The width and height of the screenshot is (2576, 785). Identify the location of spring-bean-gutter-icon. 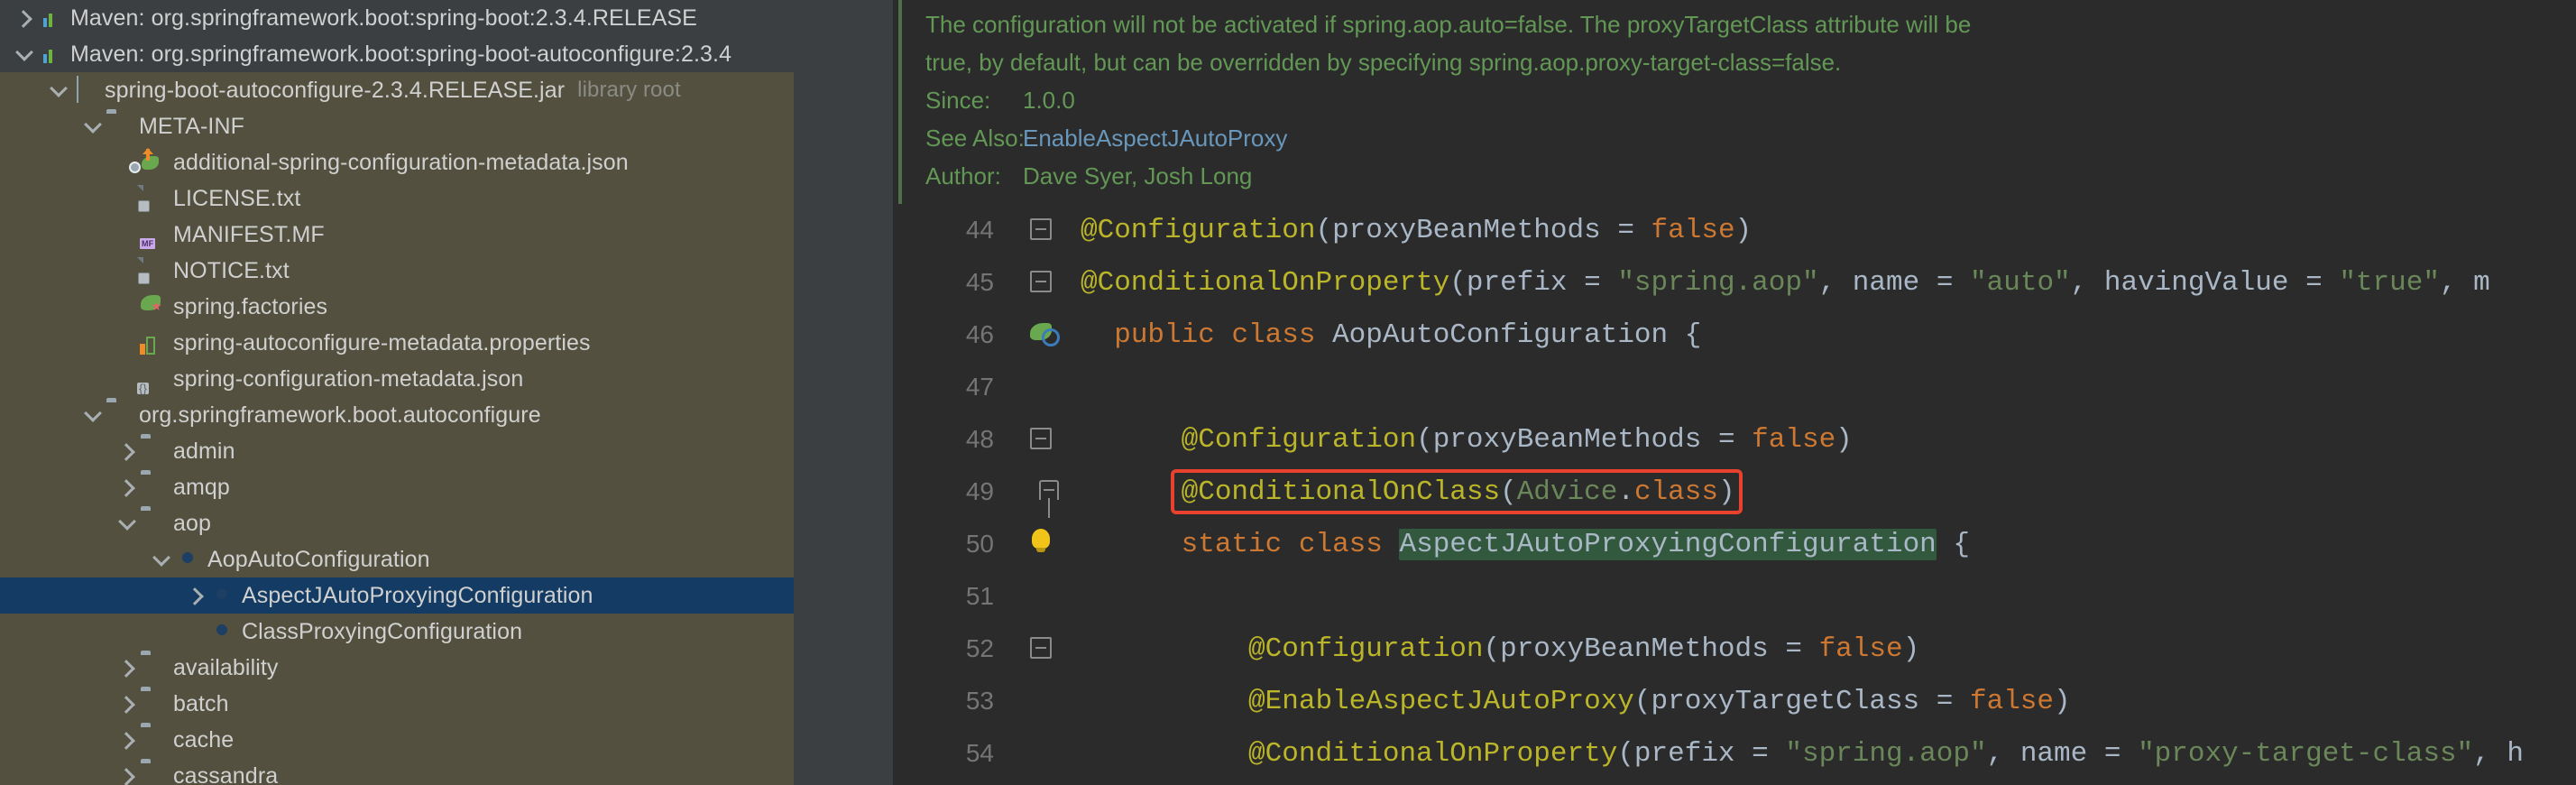
(1044, 335).